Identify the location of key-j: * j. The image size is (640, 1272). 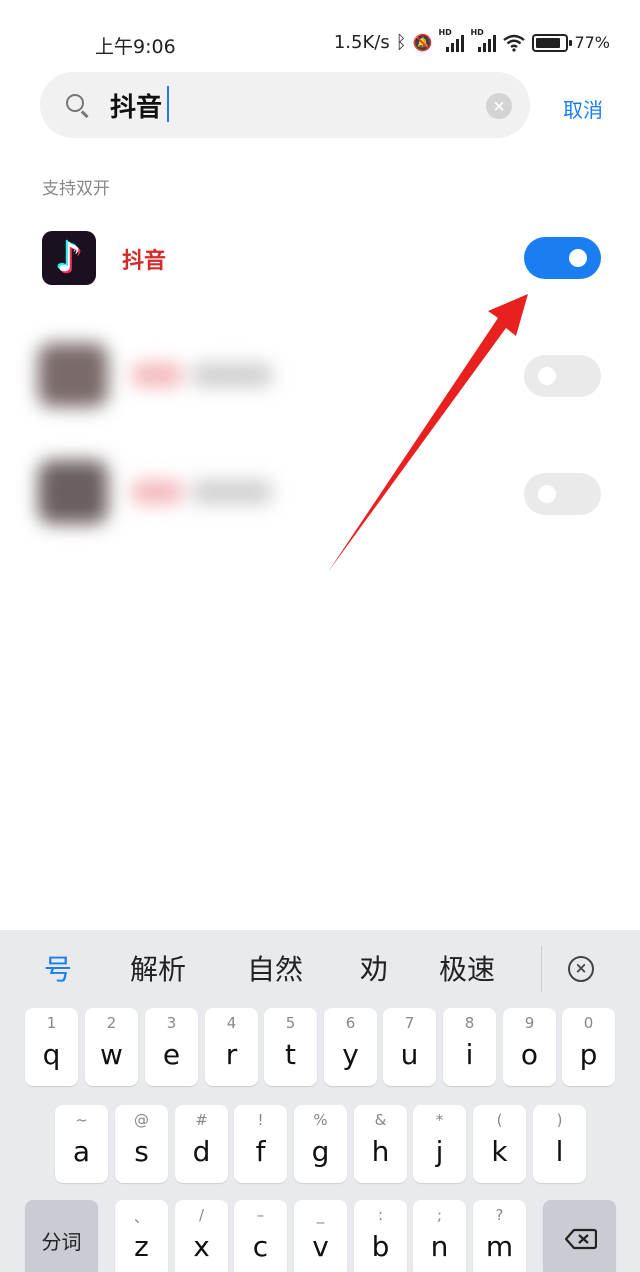
(439, 1144).